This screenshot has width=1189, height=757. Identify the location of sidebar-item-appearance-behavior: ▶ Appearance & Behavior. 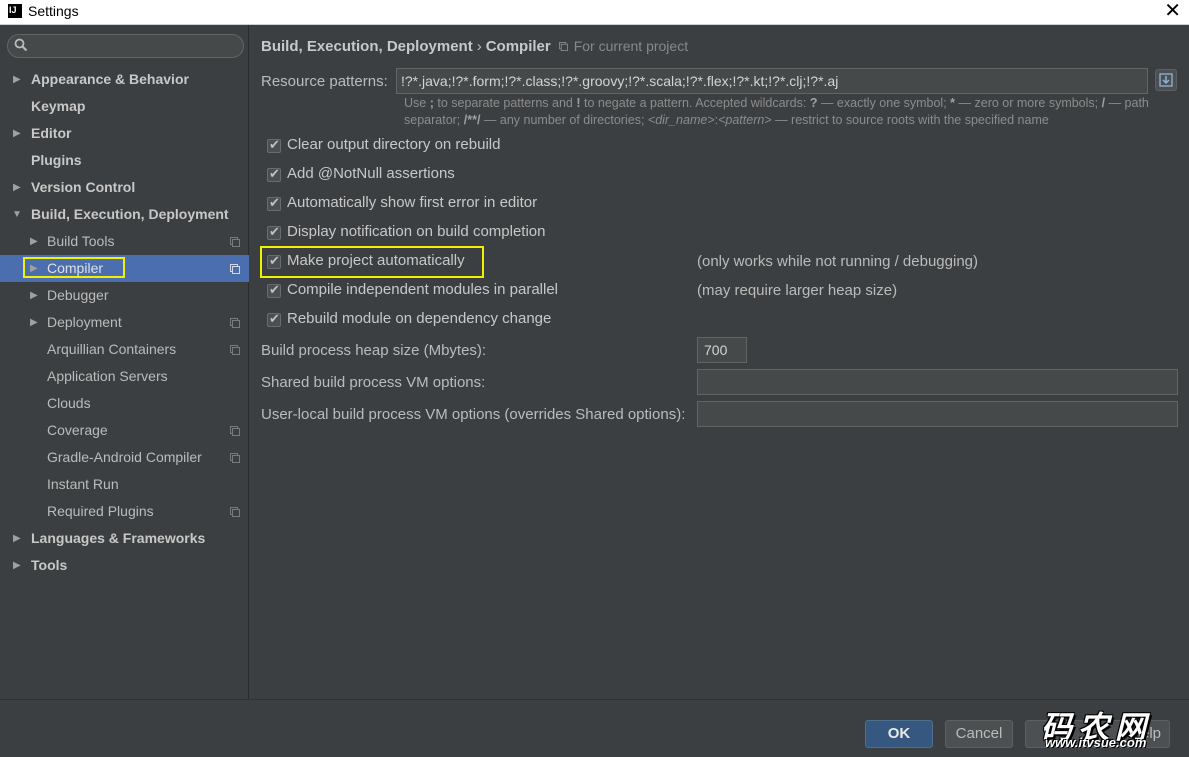
(124, 79).